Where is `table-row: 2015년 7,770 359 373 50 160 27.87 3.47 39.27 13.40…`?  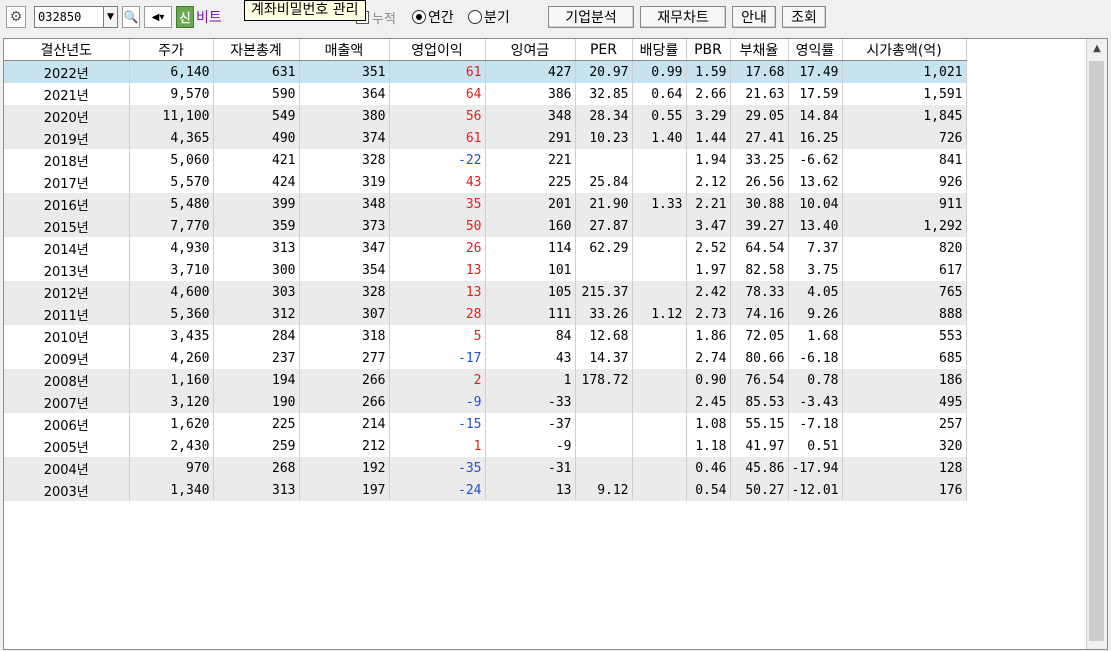
table-row: 2015년 7,770 359 373 50 160 27.87 3.47 39.27 13.40… is located at coordinates (485, 226).